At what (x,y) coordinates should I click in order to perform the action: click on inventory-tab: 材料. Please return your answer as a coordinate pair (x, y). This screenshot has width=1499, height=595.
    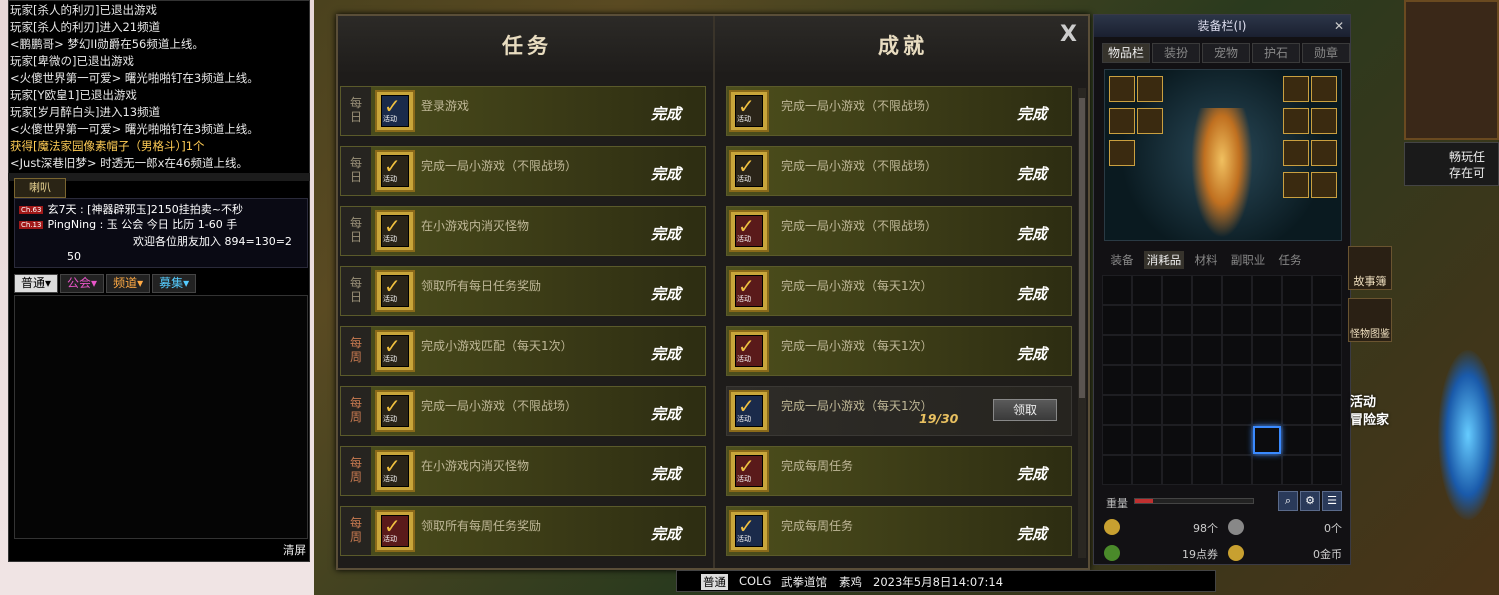
    Looking at the image, I should click on (1206, 260).